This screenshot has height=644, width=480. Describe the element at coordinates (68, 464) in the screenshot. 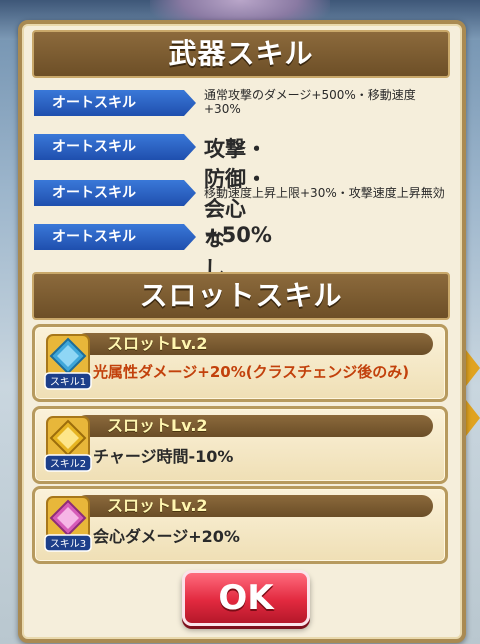

I see `slot-icon-label: スキル2` at that location.